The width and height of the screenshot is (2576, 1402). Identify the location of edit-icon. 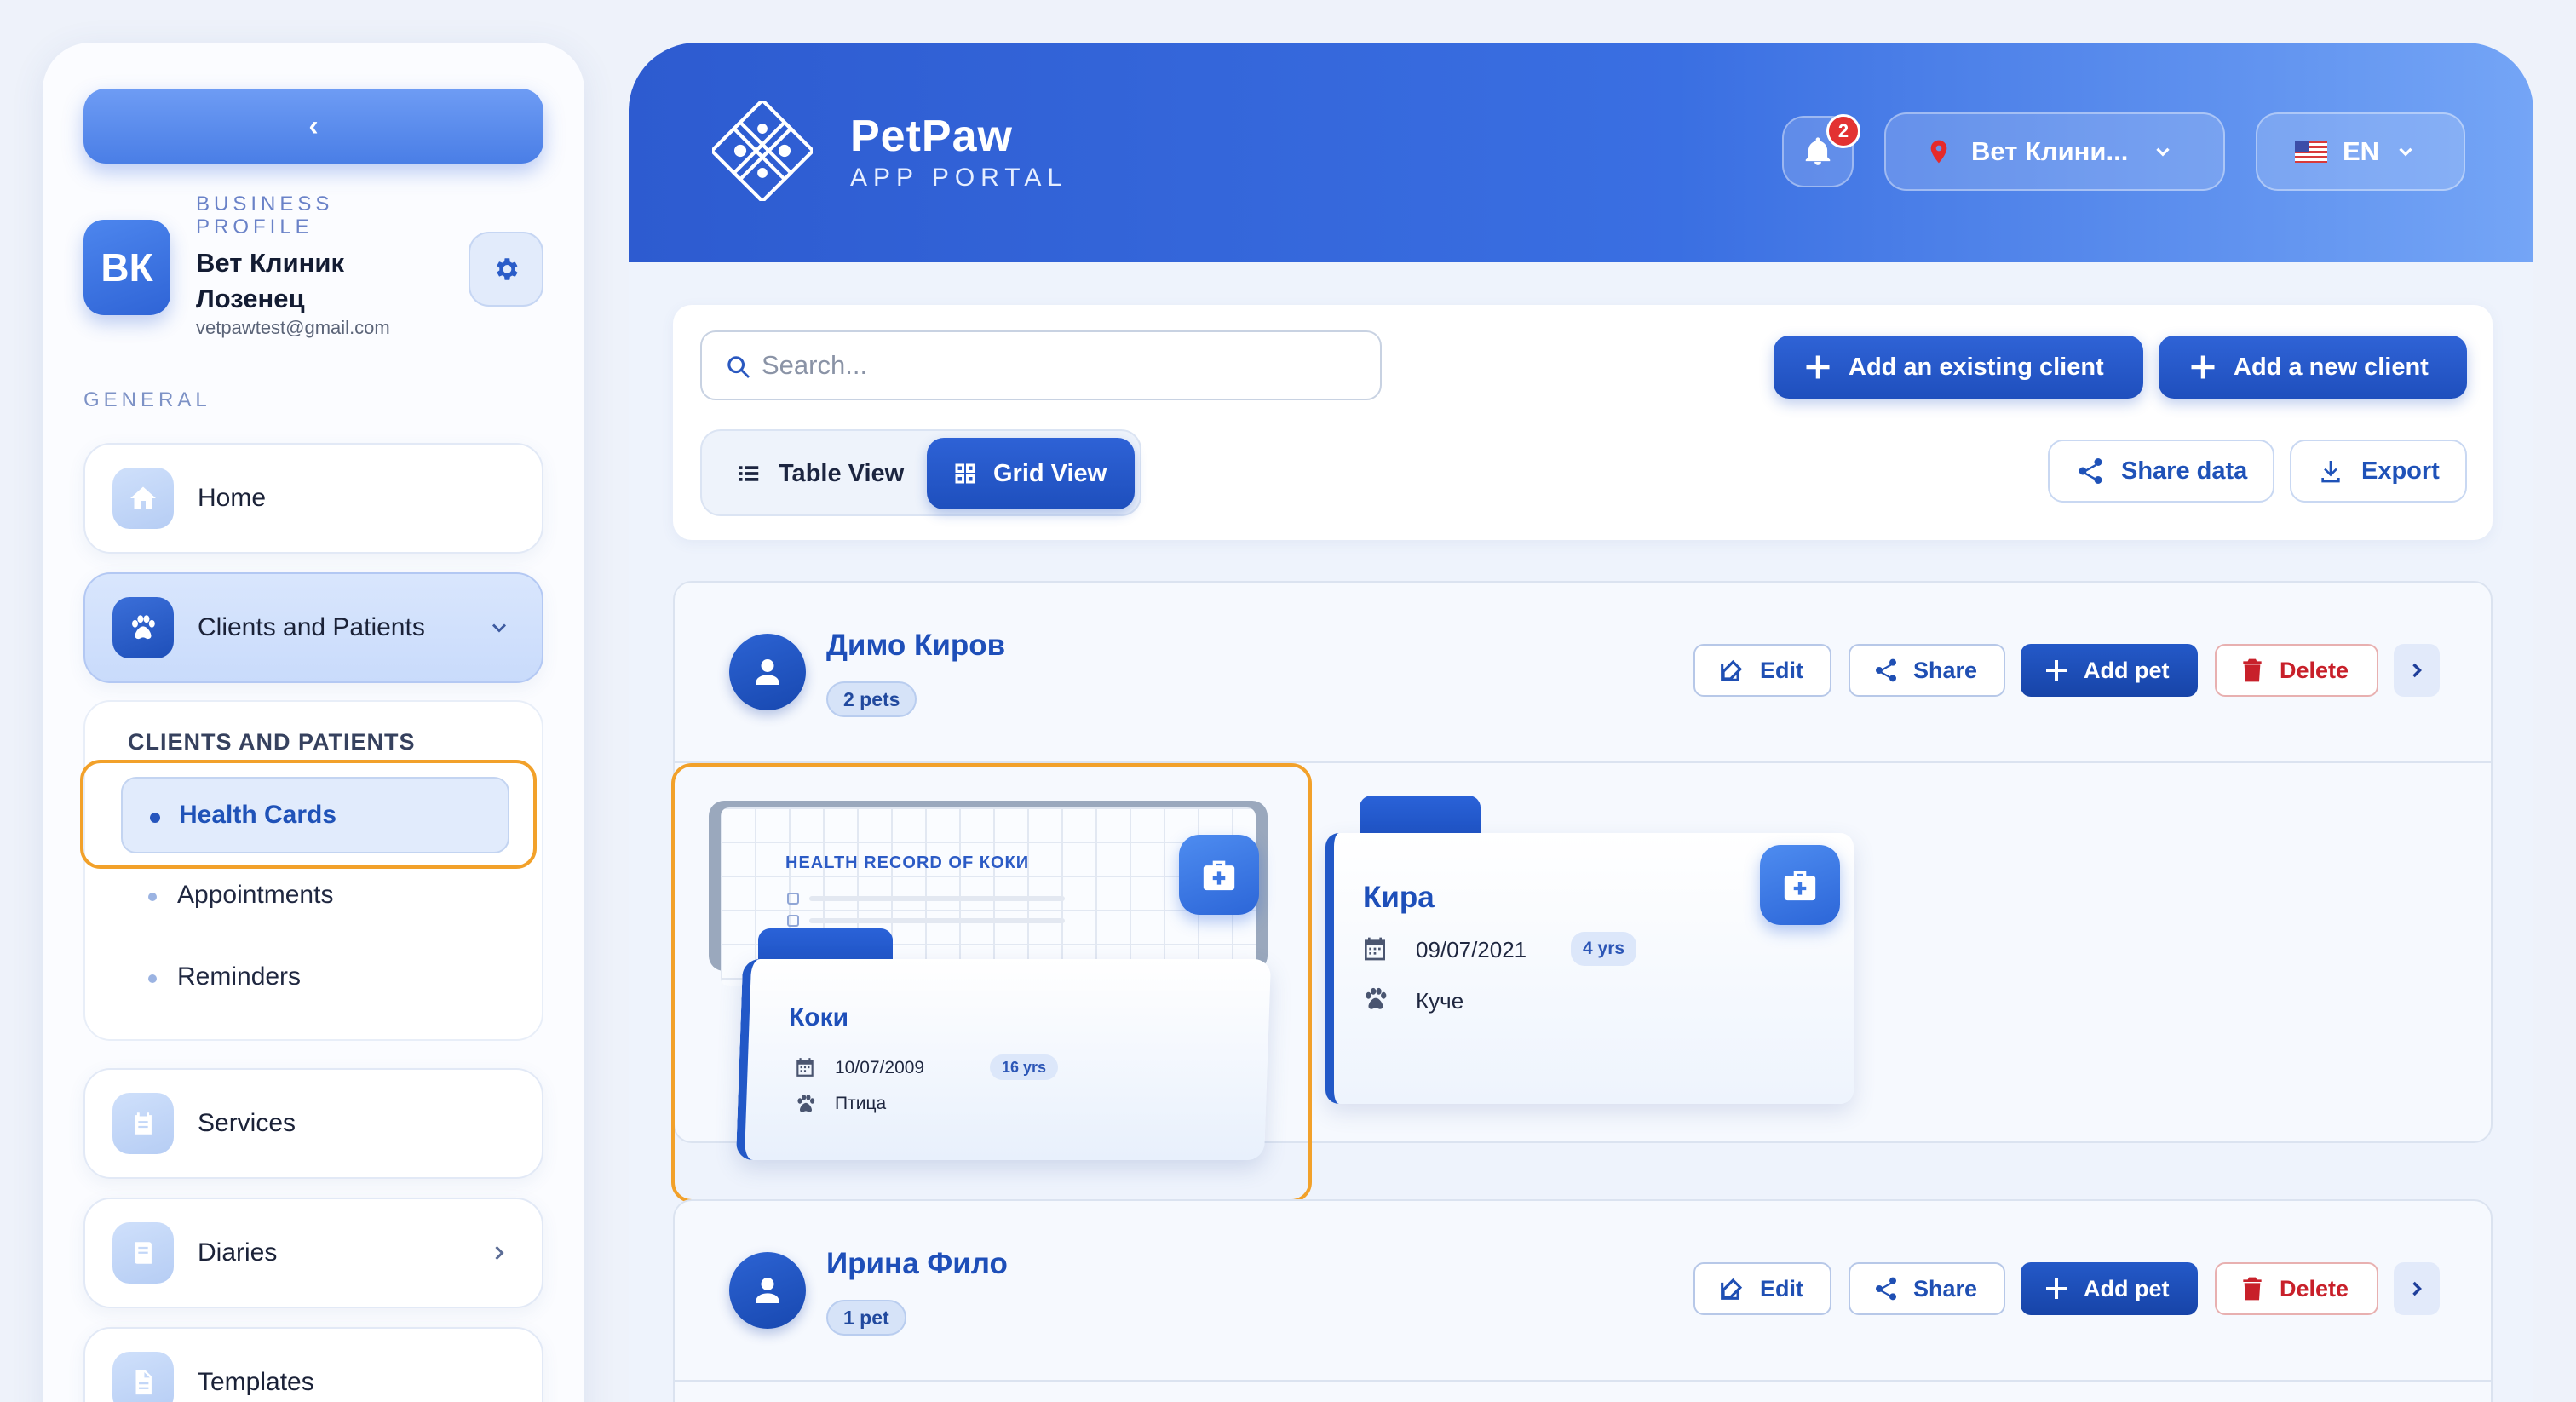
(1732, 1289).